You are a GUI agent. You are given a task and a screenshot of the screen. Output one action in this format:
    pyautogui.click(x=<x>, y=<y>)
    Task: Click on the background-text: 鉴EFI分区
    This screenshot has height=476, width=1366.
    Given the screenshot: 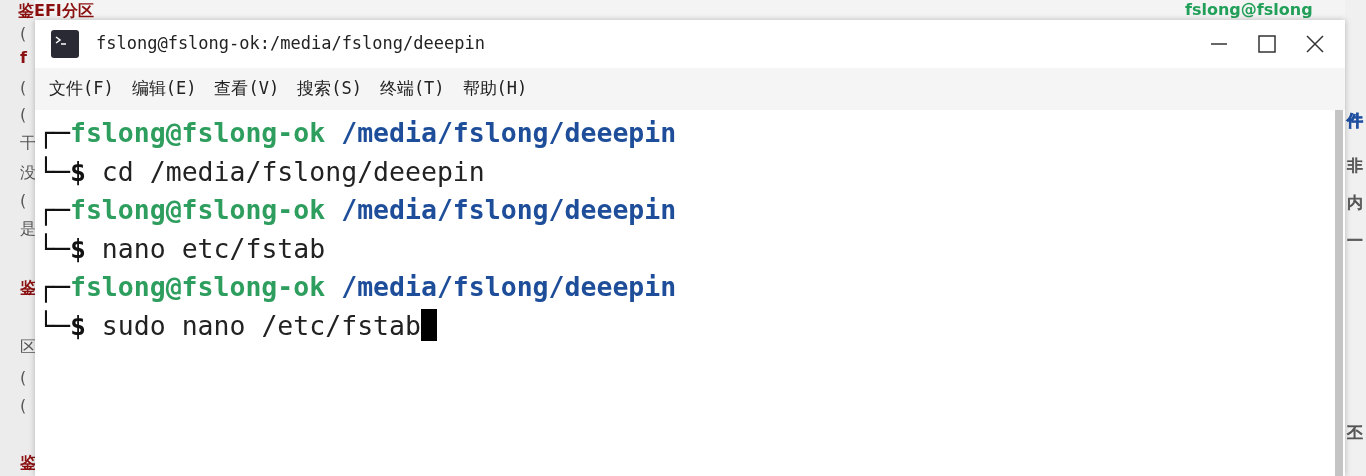 What is the action you would take?
    pyautogui.click(x=56, y=11)
    